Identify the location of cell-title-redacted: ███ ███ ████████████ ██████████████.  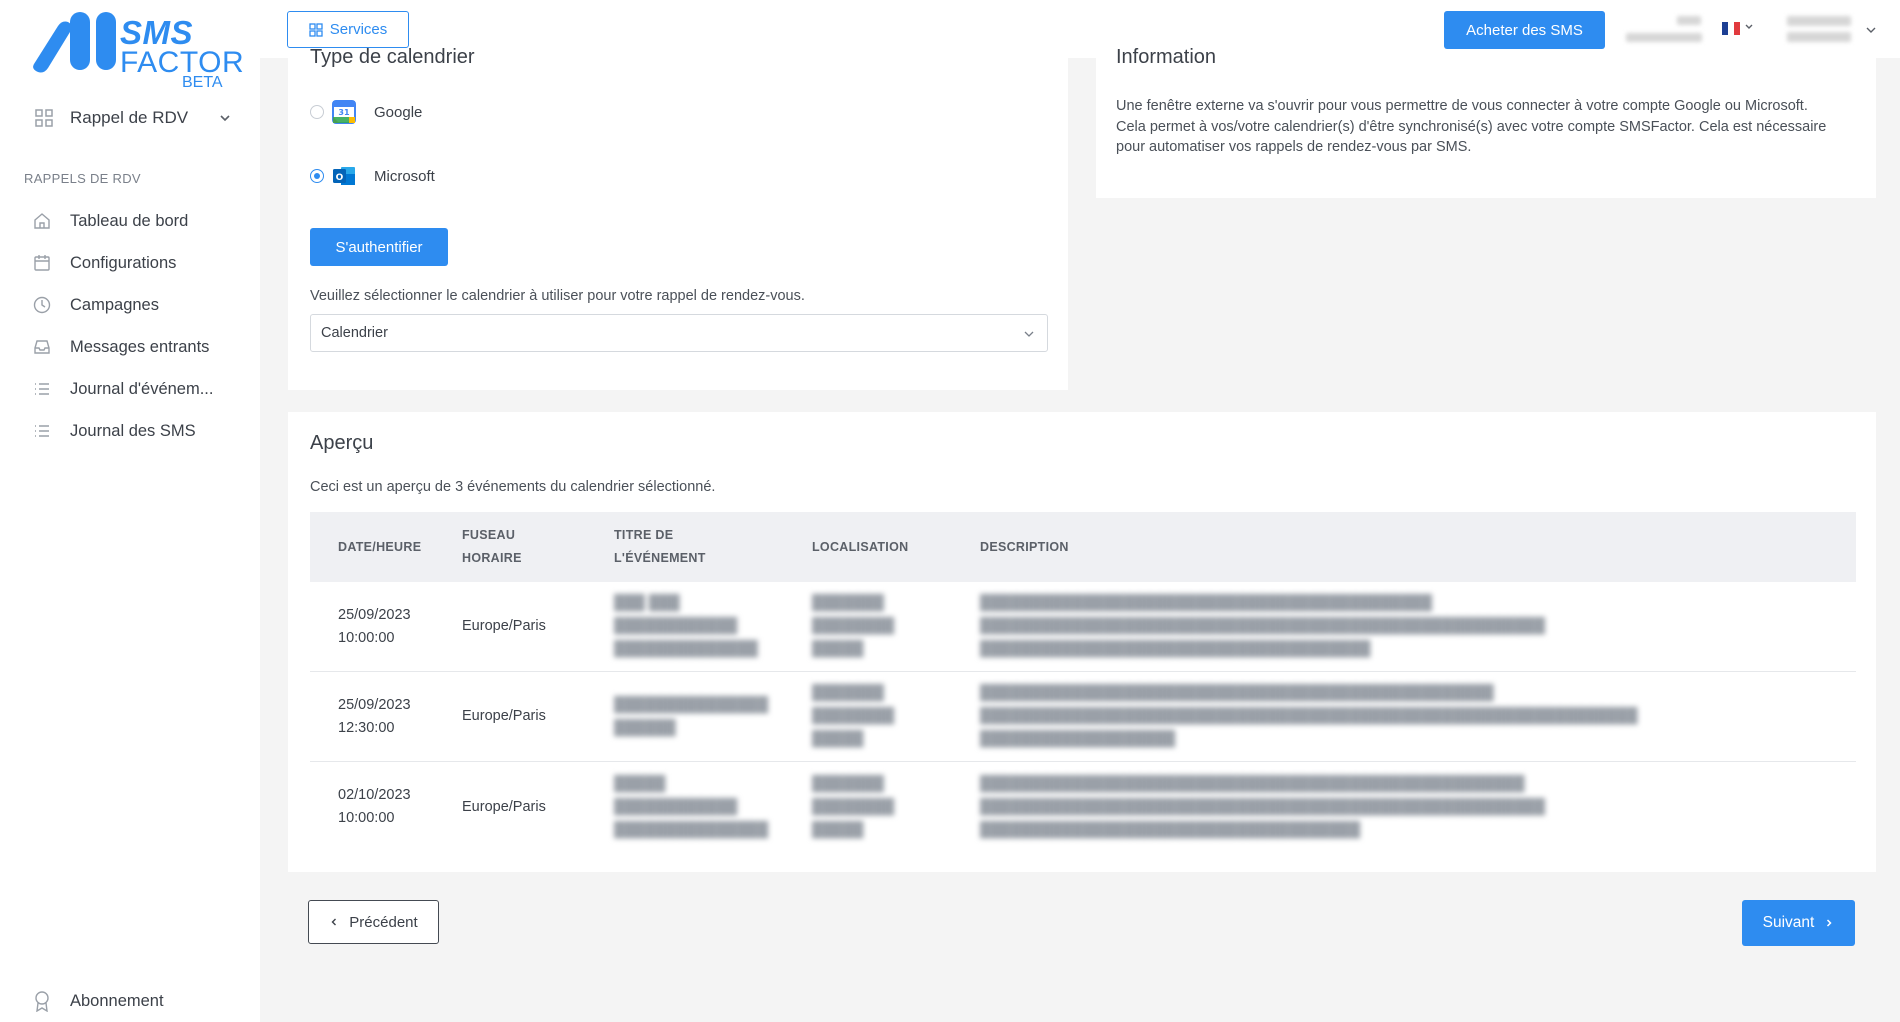
(686, 626).